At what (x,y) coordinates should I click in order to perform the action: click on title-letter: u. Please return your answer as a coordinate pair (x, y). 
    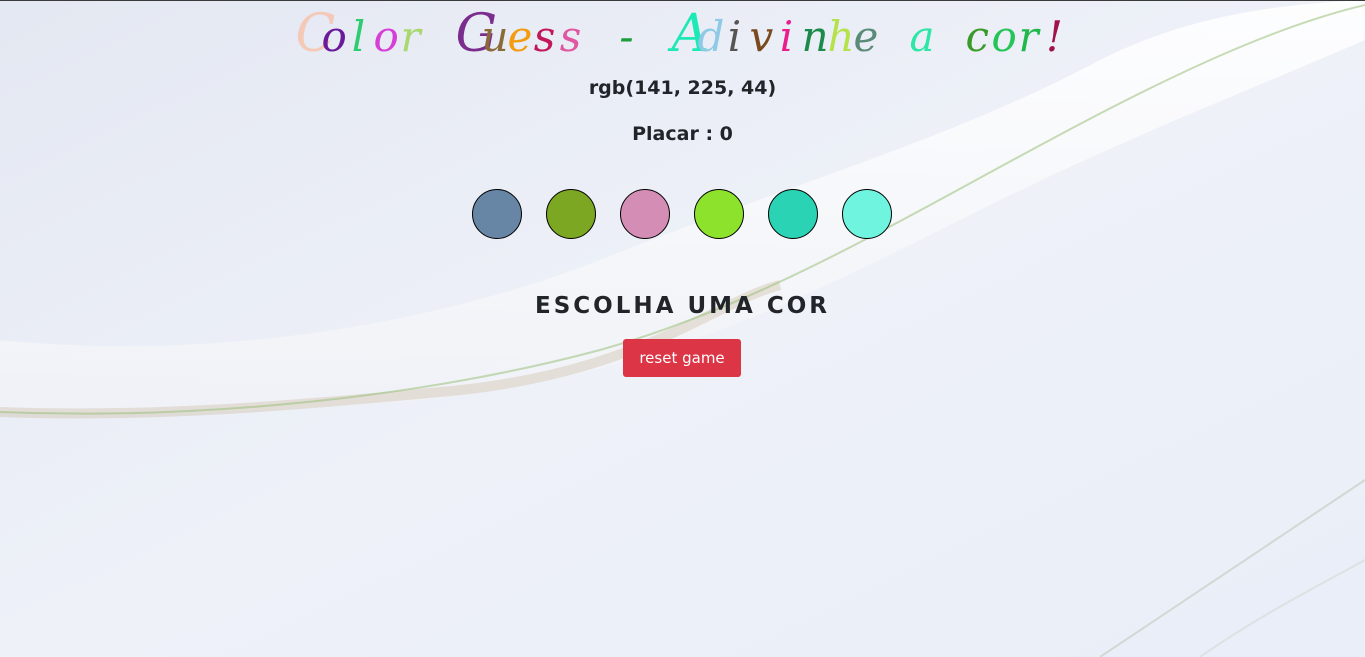
    Looking at the image, I should click on (497, 36).